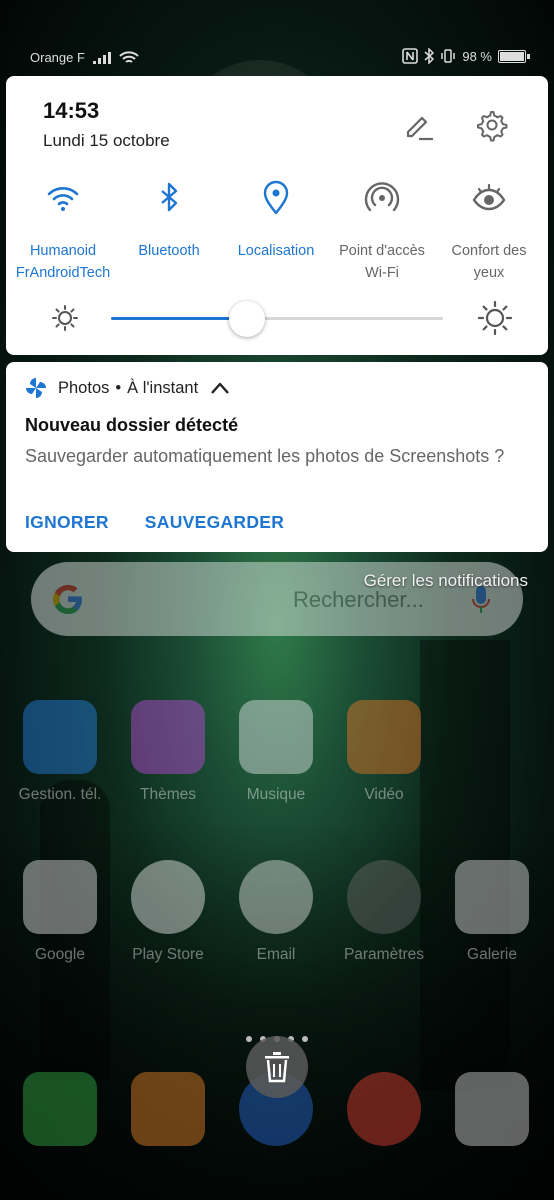  I want to click on app-phone-manager: Gestion. tél., so click(60, 752).